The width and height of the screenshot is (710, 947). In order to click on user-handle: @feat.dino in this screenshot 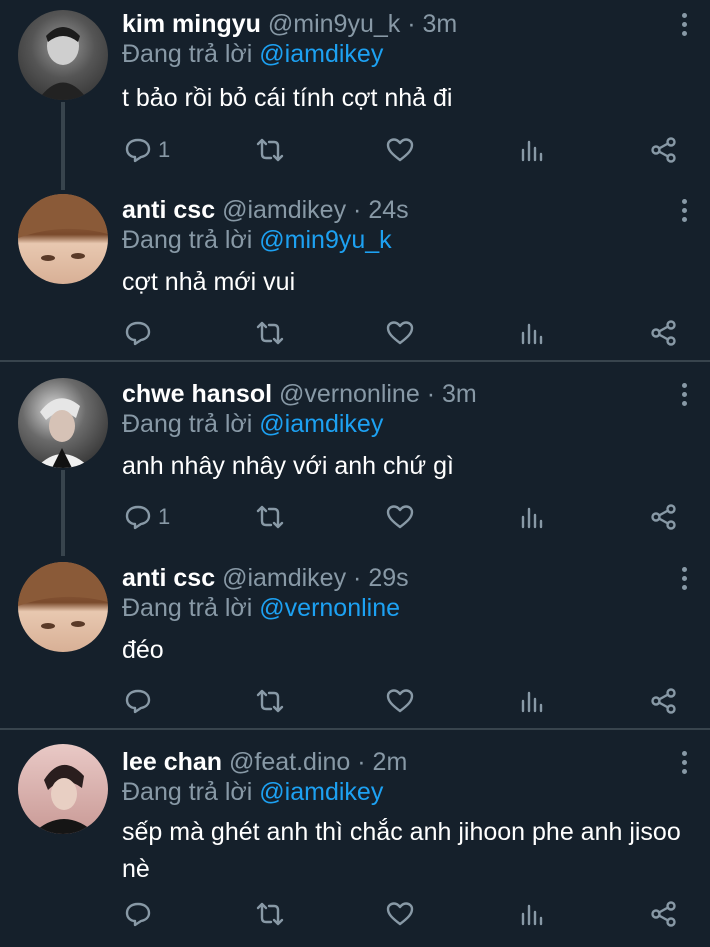, I will do `click(289, 762)`.